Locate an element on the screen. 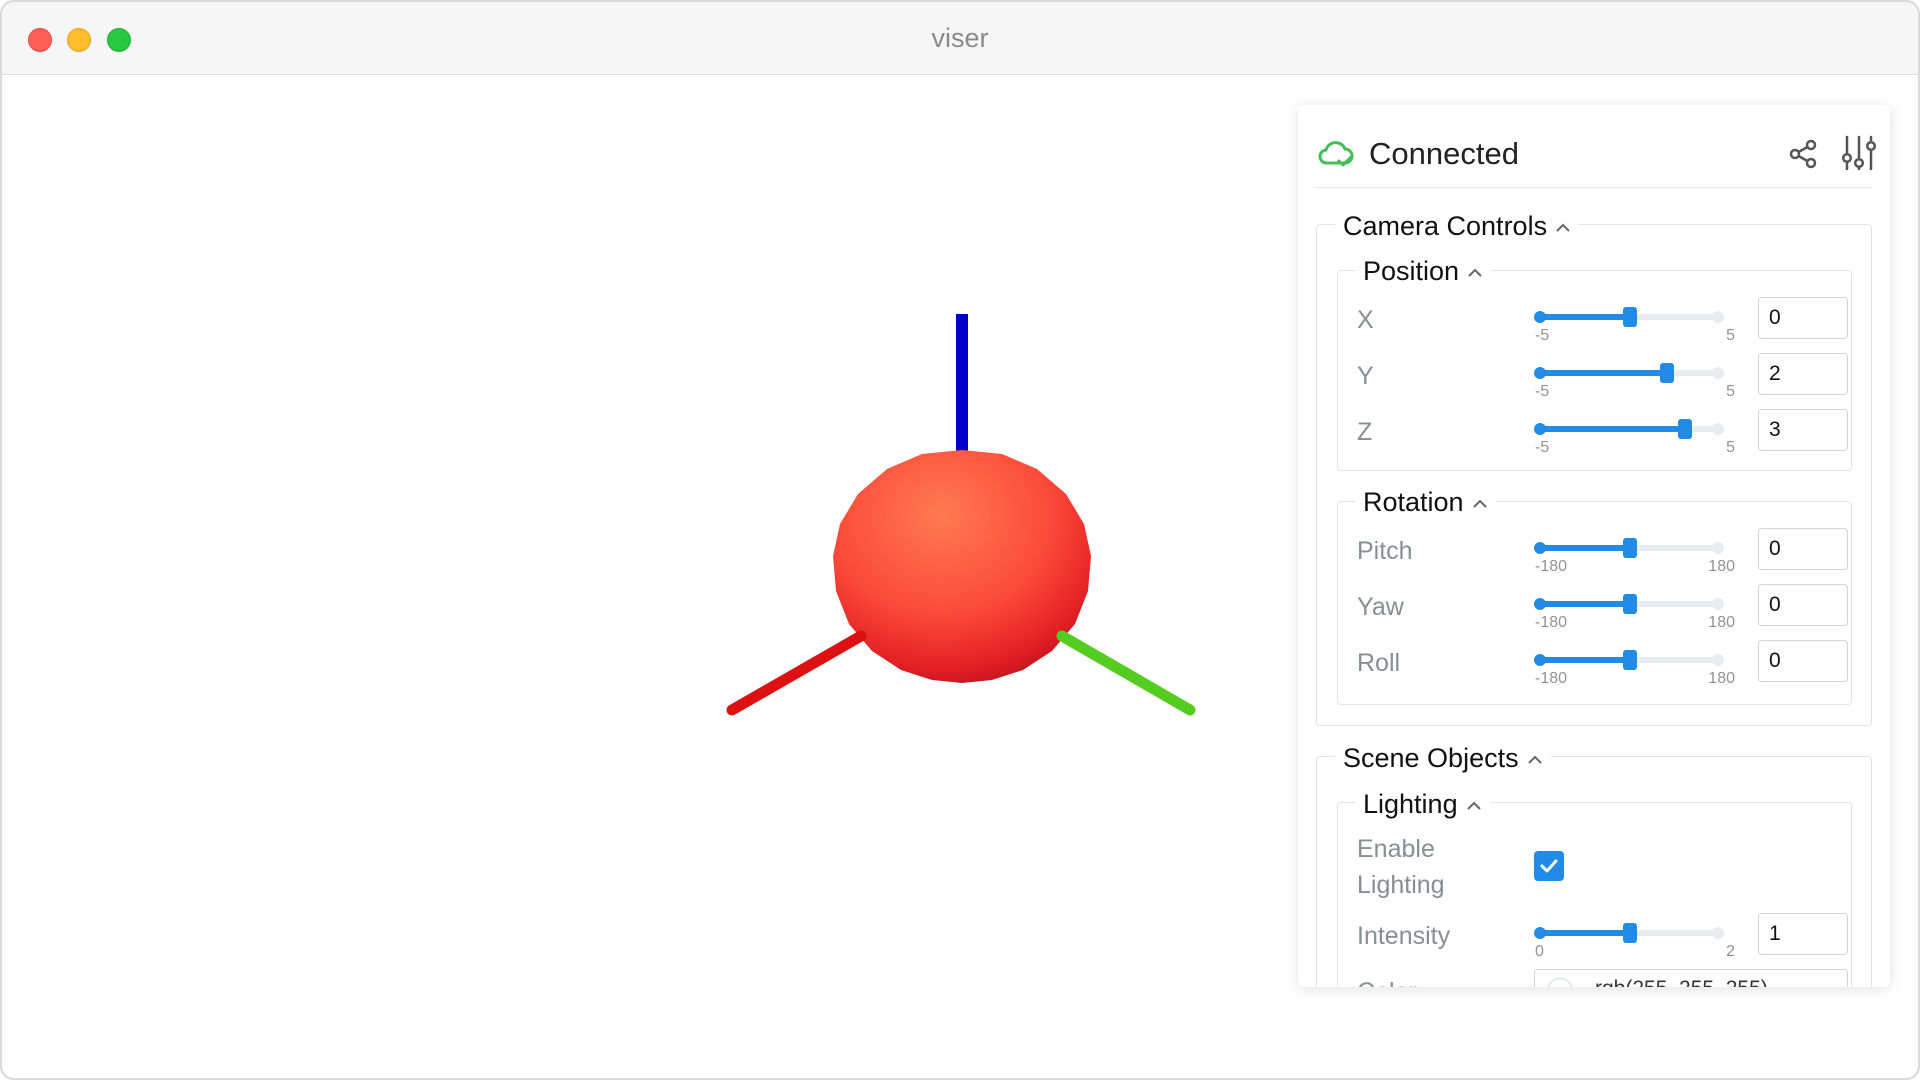 The height and width of the screenshot is (1080, 1920). pitch-slider is located at coordinates (1629, 548).